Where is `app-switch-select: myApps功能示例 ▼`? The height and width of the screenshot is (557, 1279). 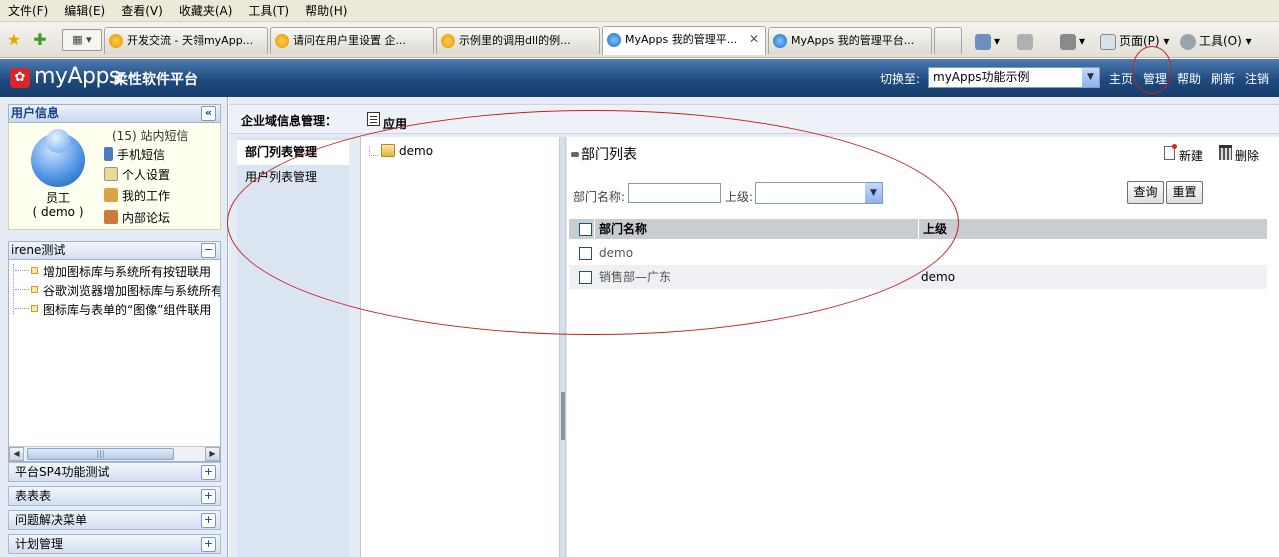
app-switch-select: myApps功能示例 ▼ is located at coordinates (1014, 77).